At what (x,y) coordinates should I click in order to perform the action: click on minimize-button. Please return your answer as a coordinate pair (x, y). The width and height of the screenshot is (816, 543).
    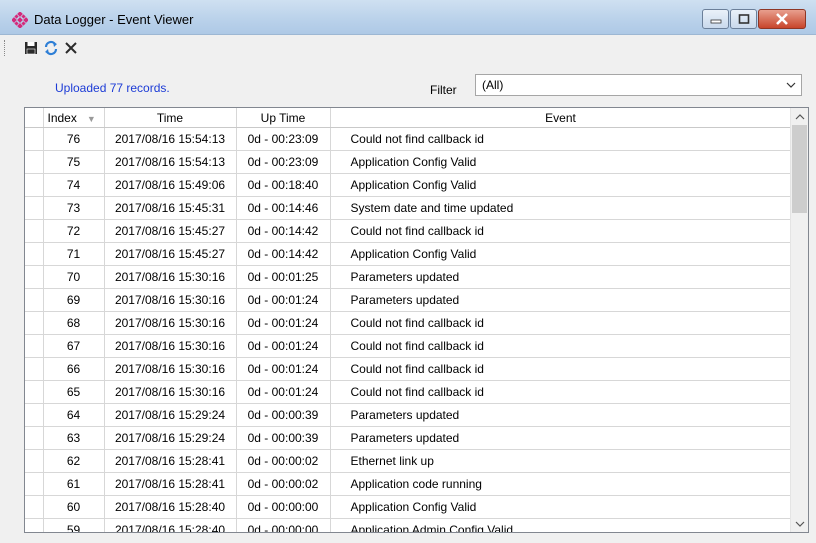
    Looking at the image, I should click on (715, 19).